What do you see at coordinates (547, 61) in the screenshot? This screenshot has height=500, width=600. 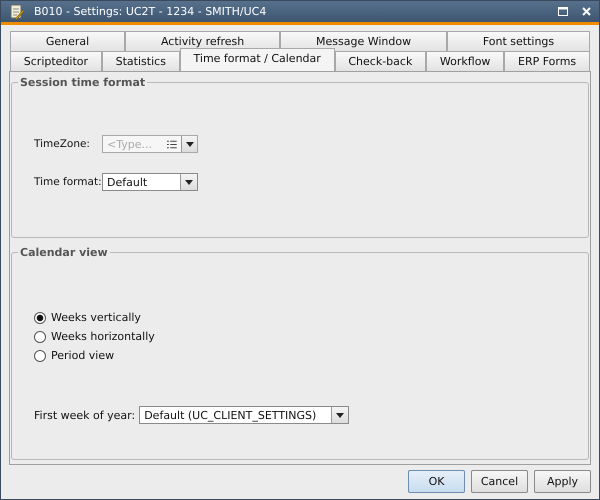 I see `tab: ERP Forms` at bounding box center [547, 61].